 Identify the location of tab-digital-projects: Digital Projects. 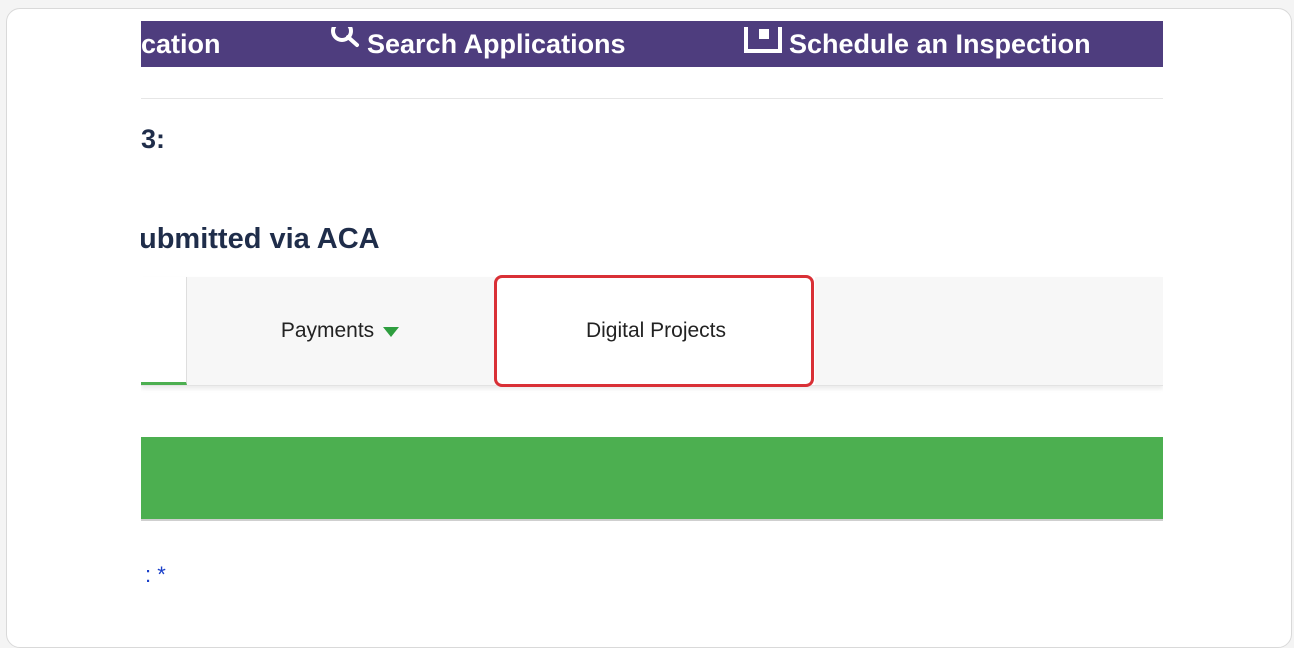
(656, 331).